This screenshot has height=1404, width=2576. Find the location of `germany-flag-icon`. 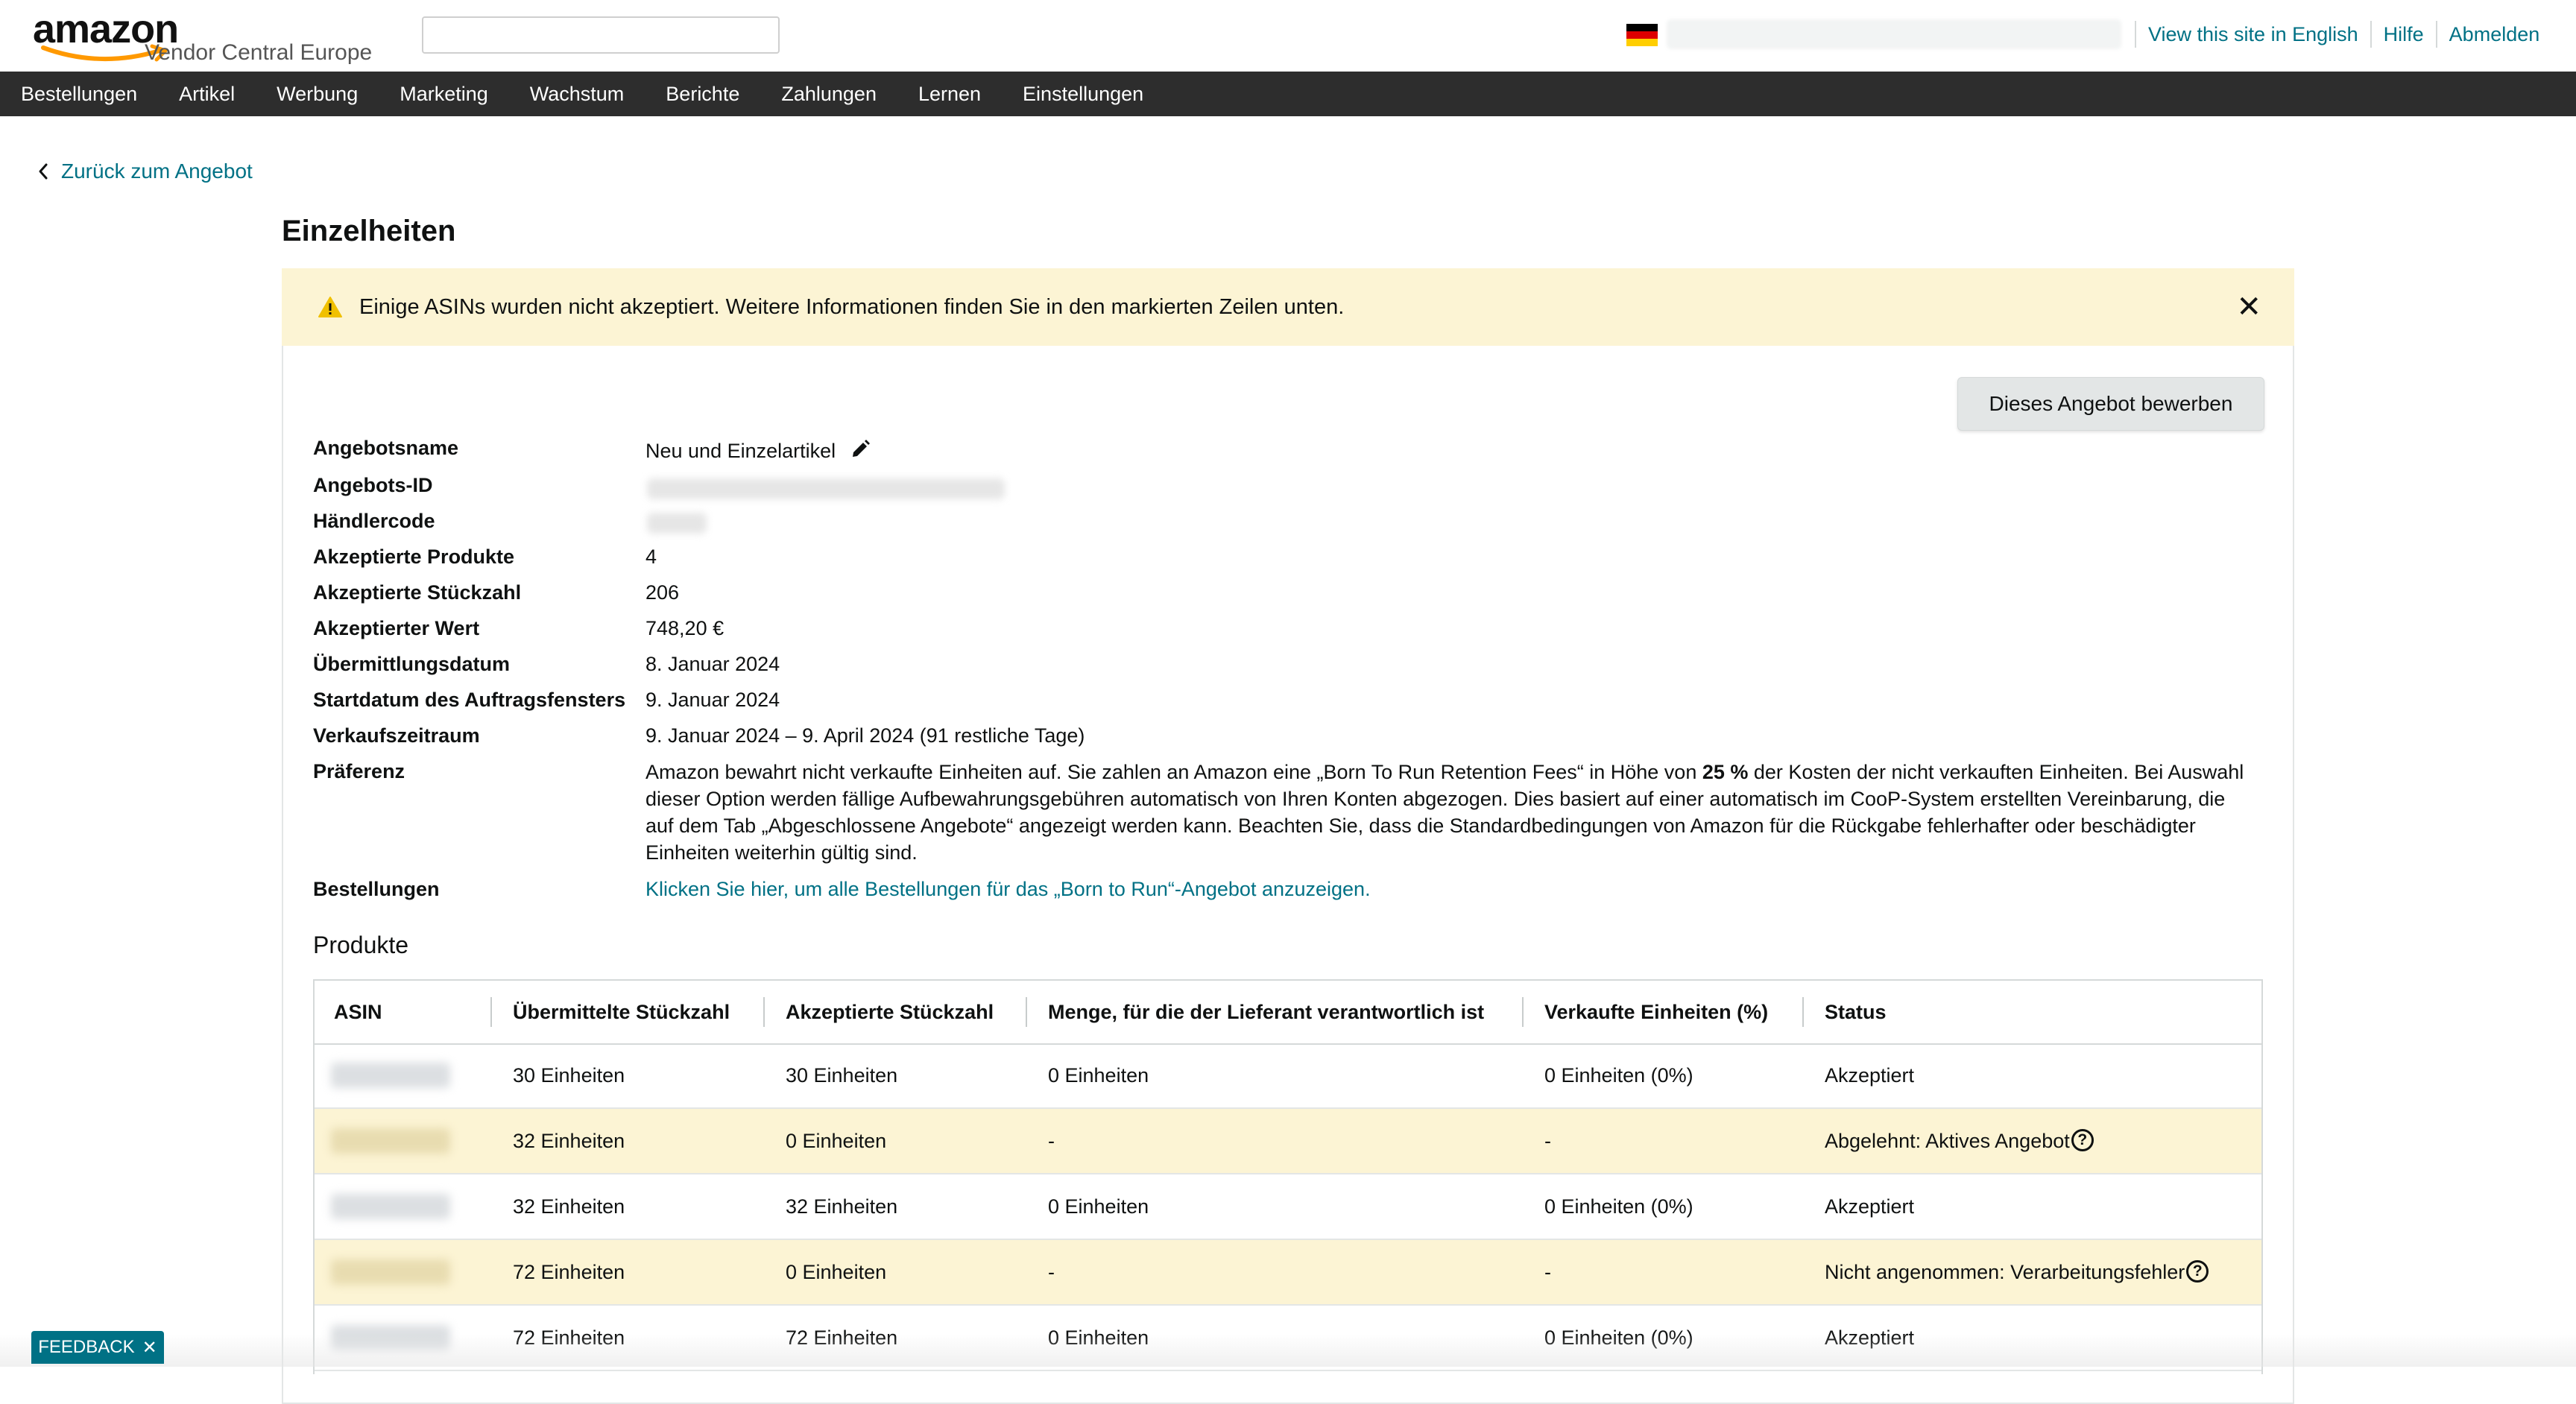

germany-flag-icon is located at coordinates (1642, 35).